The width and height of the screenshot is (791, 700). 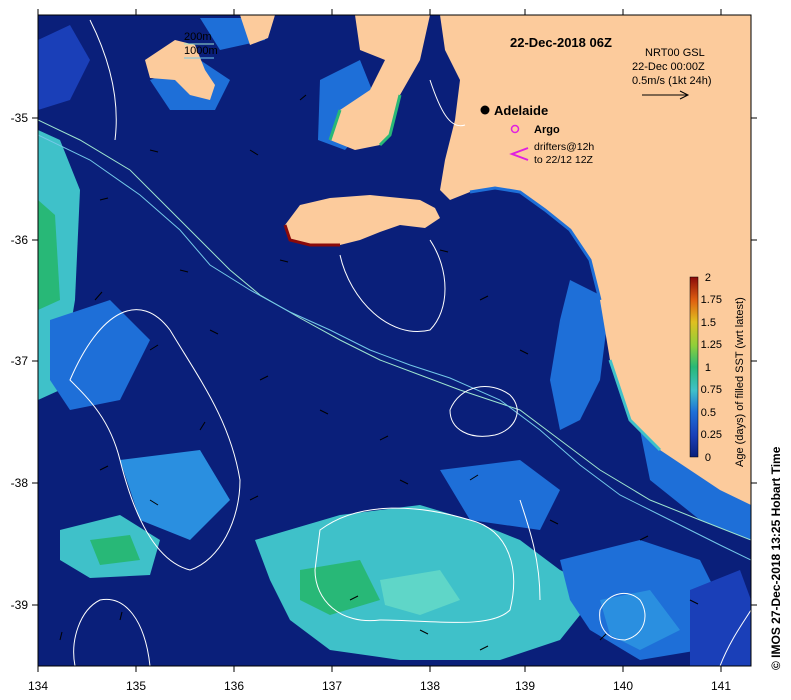 I want to click on y-tick-label: -39, so click(x=20, y=605).